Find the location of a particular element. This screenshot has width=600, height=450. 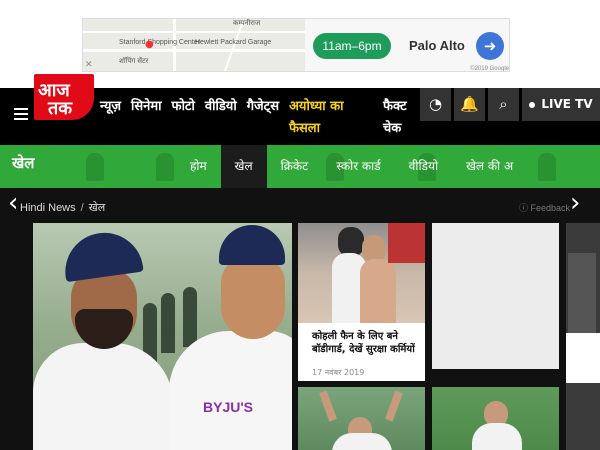

nav-item-video: वीडियो is located at coordinates (221, 107).